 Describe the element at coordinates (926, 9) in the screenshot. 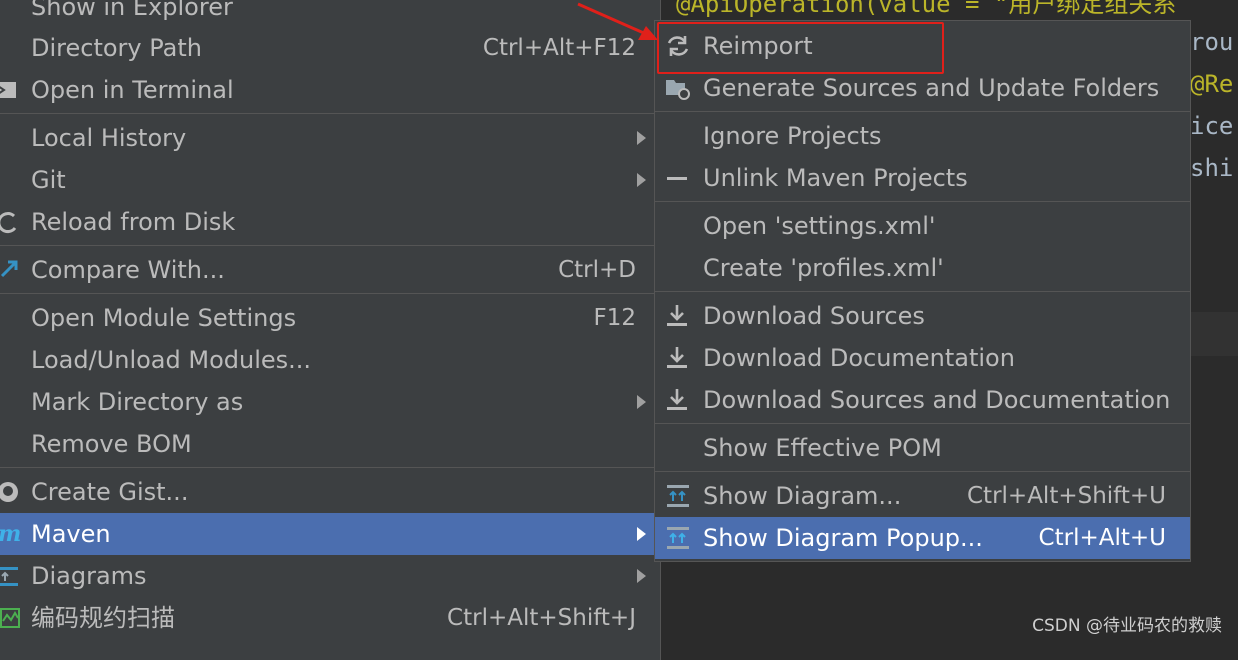

I see `code-line-annotation: @ApiOperation(value = "用户绑定组关系` at that location.